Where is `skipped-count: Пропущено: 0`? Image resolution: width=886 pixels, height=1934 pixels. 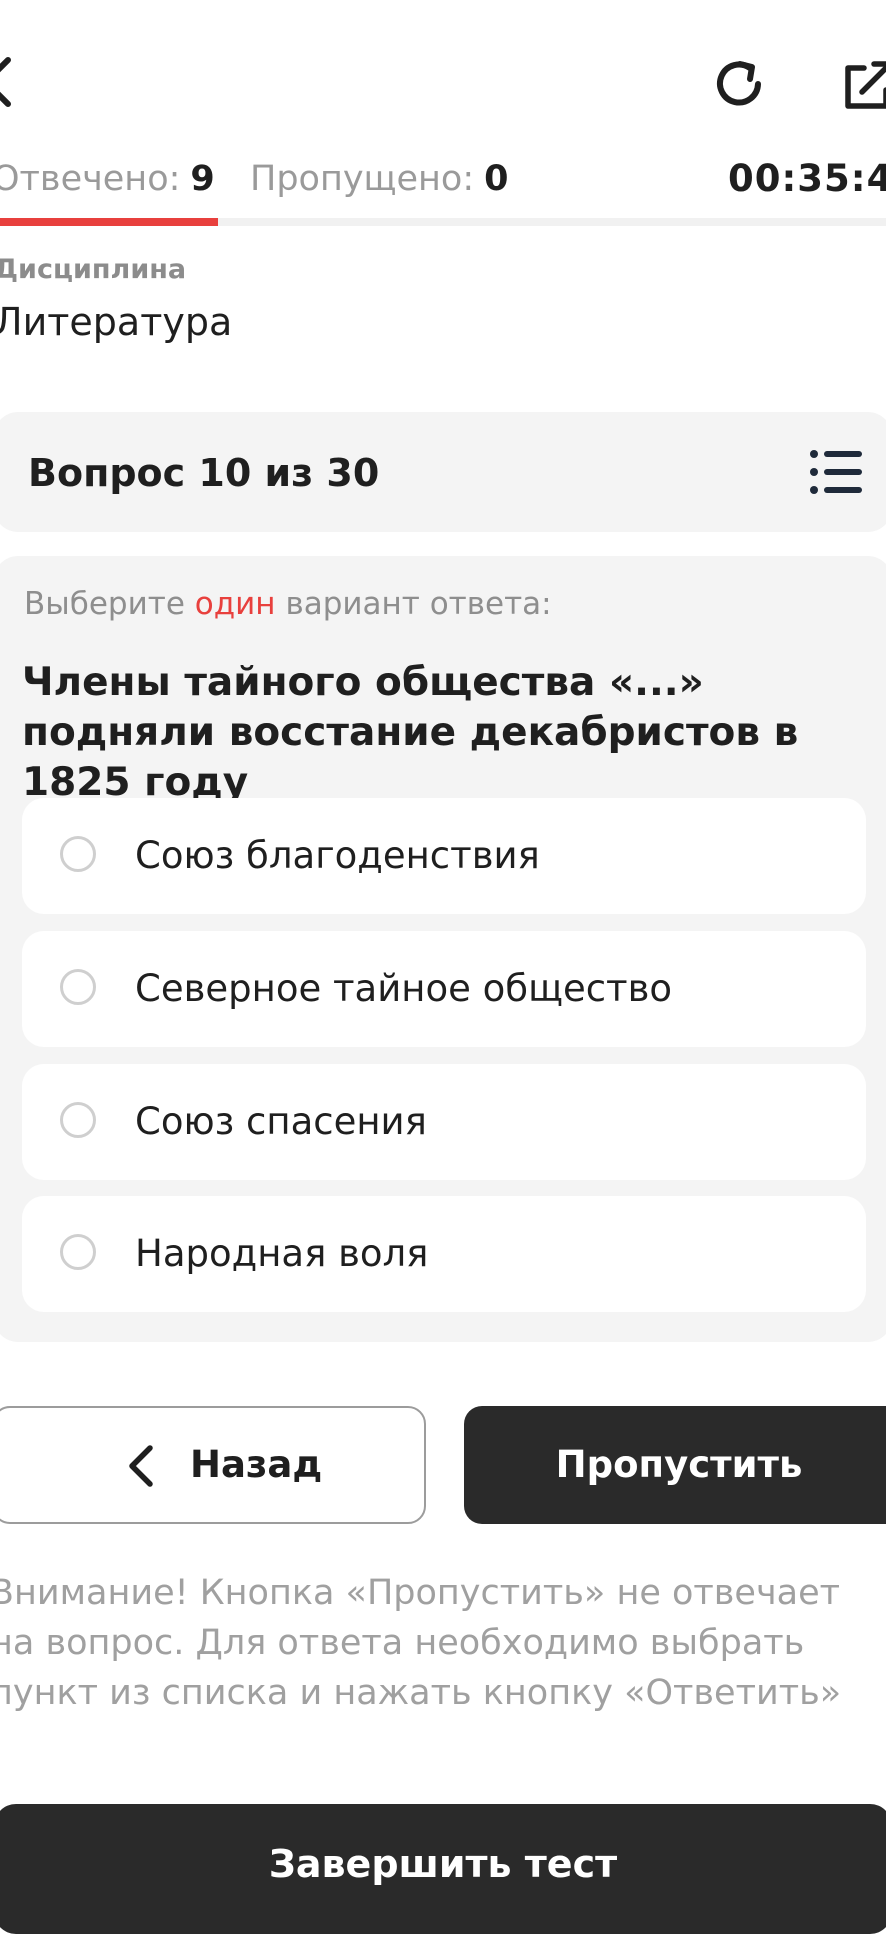 skipped-count: Пропущено: 0 is located at coordinates (379, 179).